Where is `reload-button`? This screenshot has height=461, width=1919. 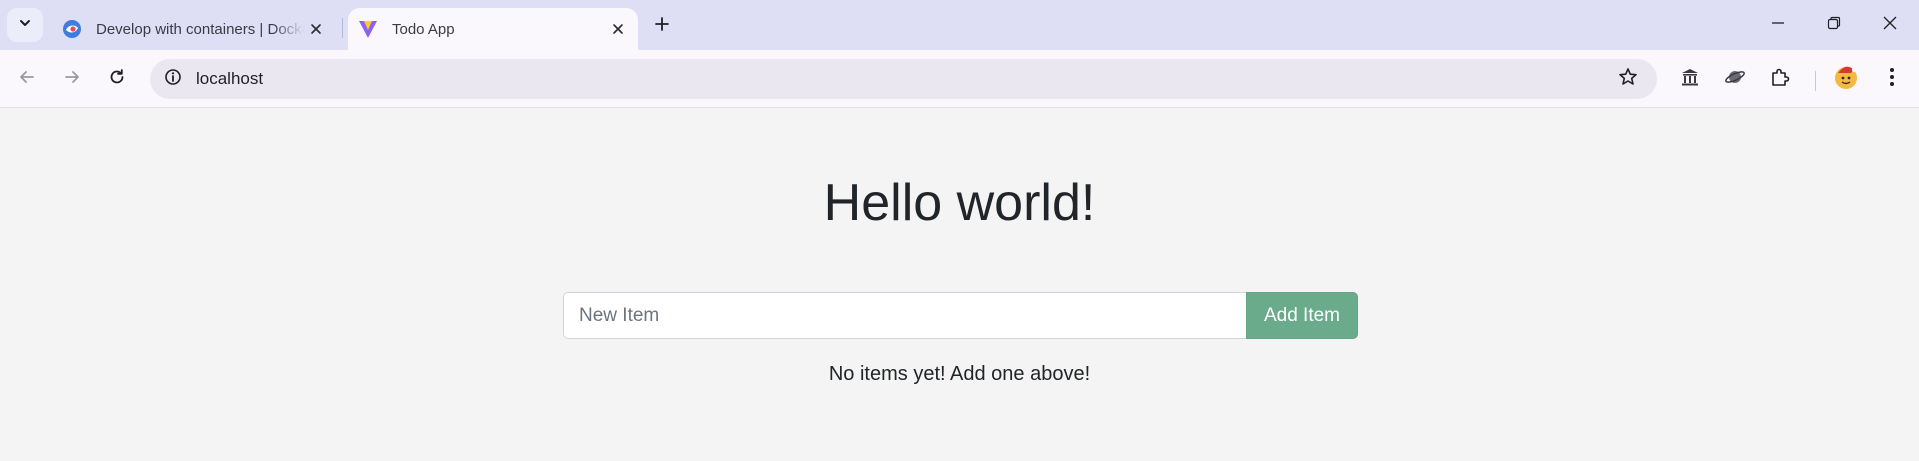
reload-button is located at coordinates (117, 79).